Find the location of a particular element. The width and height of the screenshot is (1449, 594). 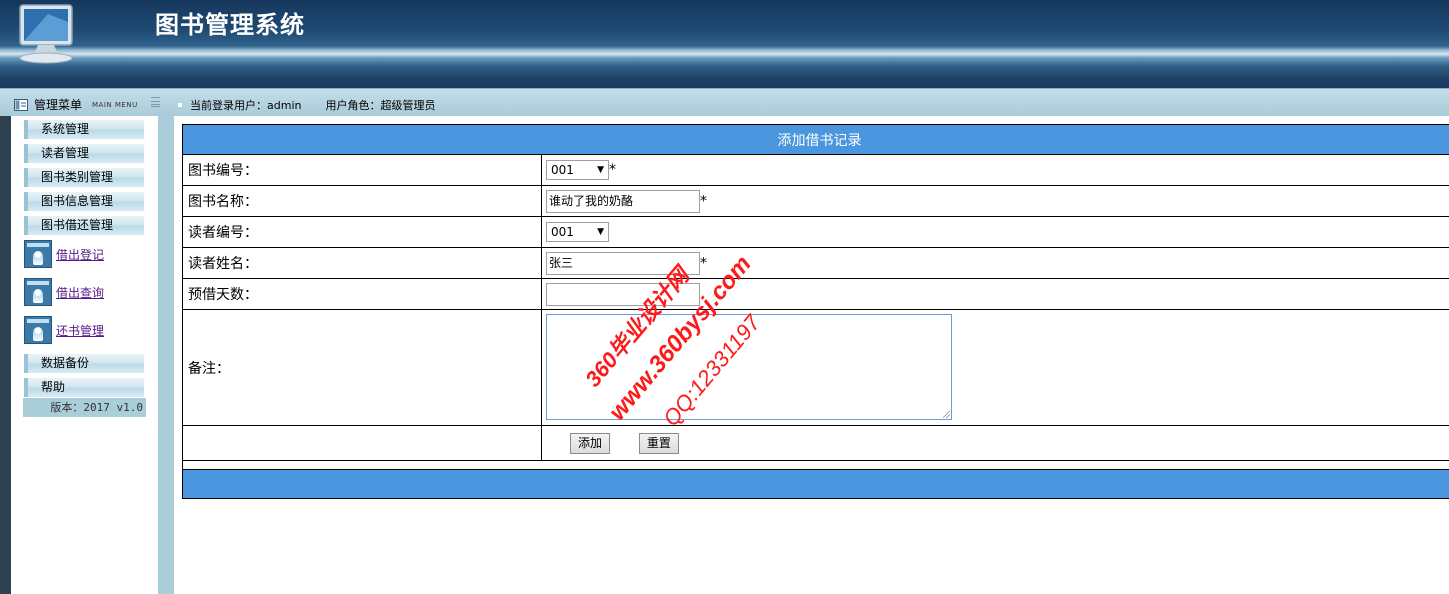

sidebar-item-book-info: 图书信息管理 is located at coordinates (84, 201).